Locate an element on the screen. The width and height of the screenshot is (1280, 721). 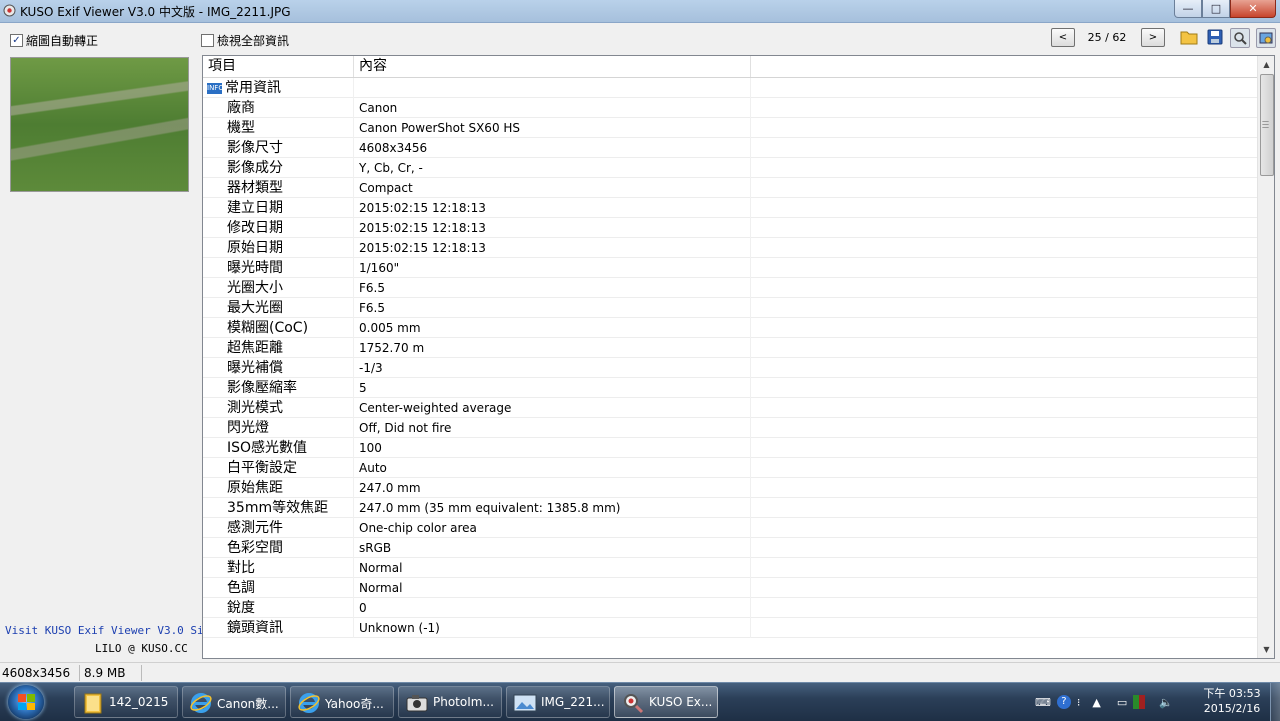
table-row: 光圈大小 F6.5 is located at coordinates (730, 288).